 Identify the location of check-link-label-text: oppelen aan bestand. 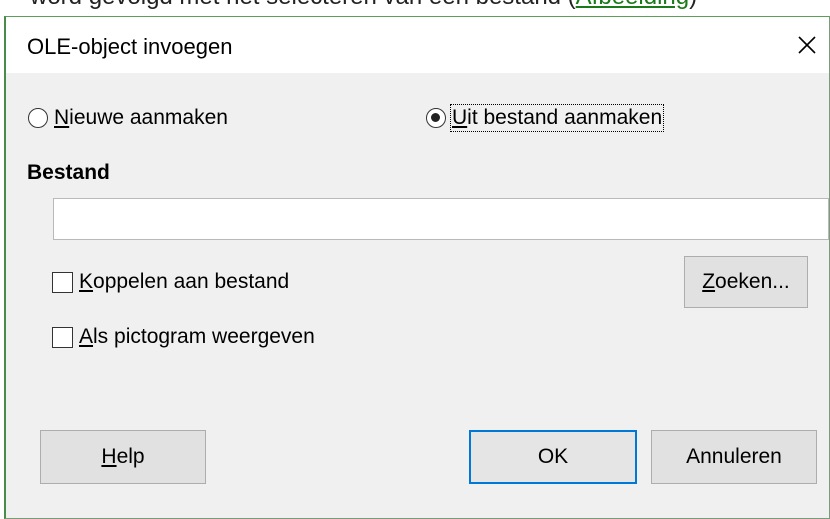
(191, 281).